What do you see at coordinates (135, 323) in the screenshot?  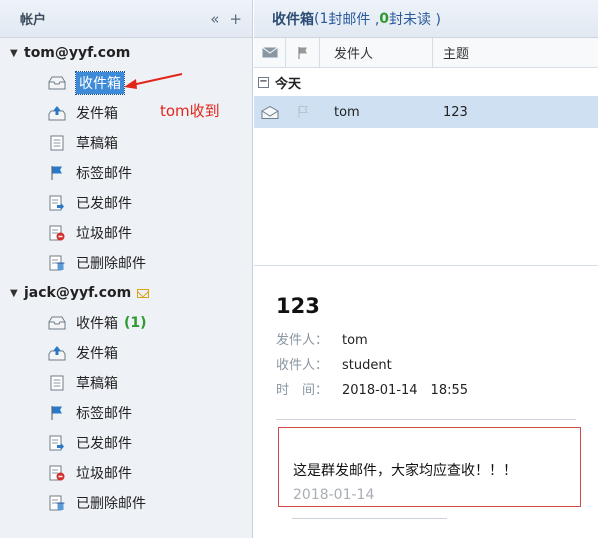 I see `unread-count: (1)` at bounding box center [135, 323].